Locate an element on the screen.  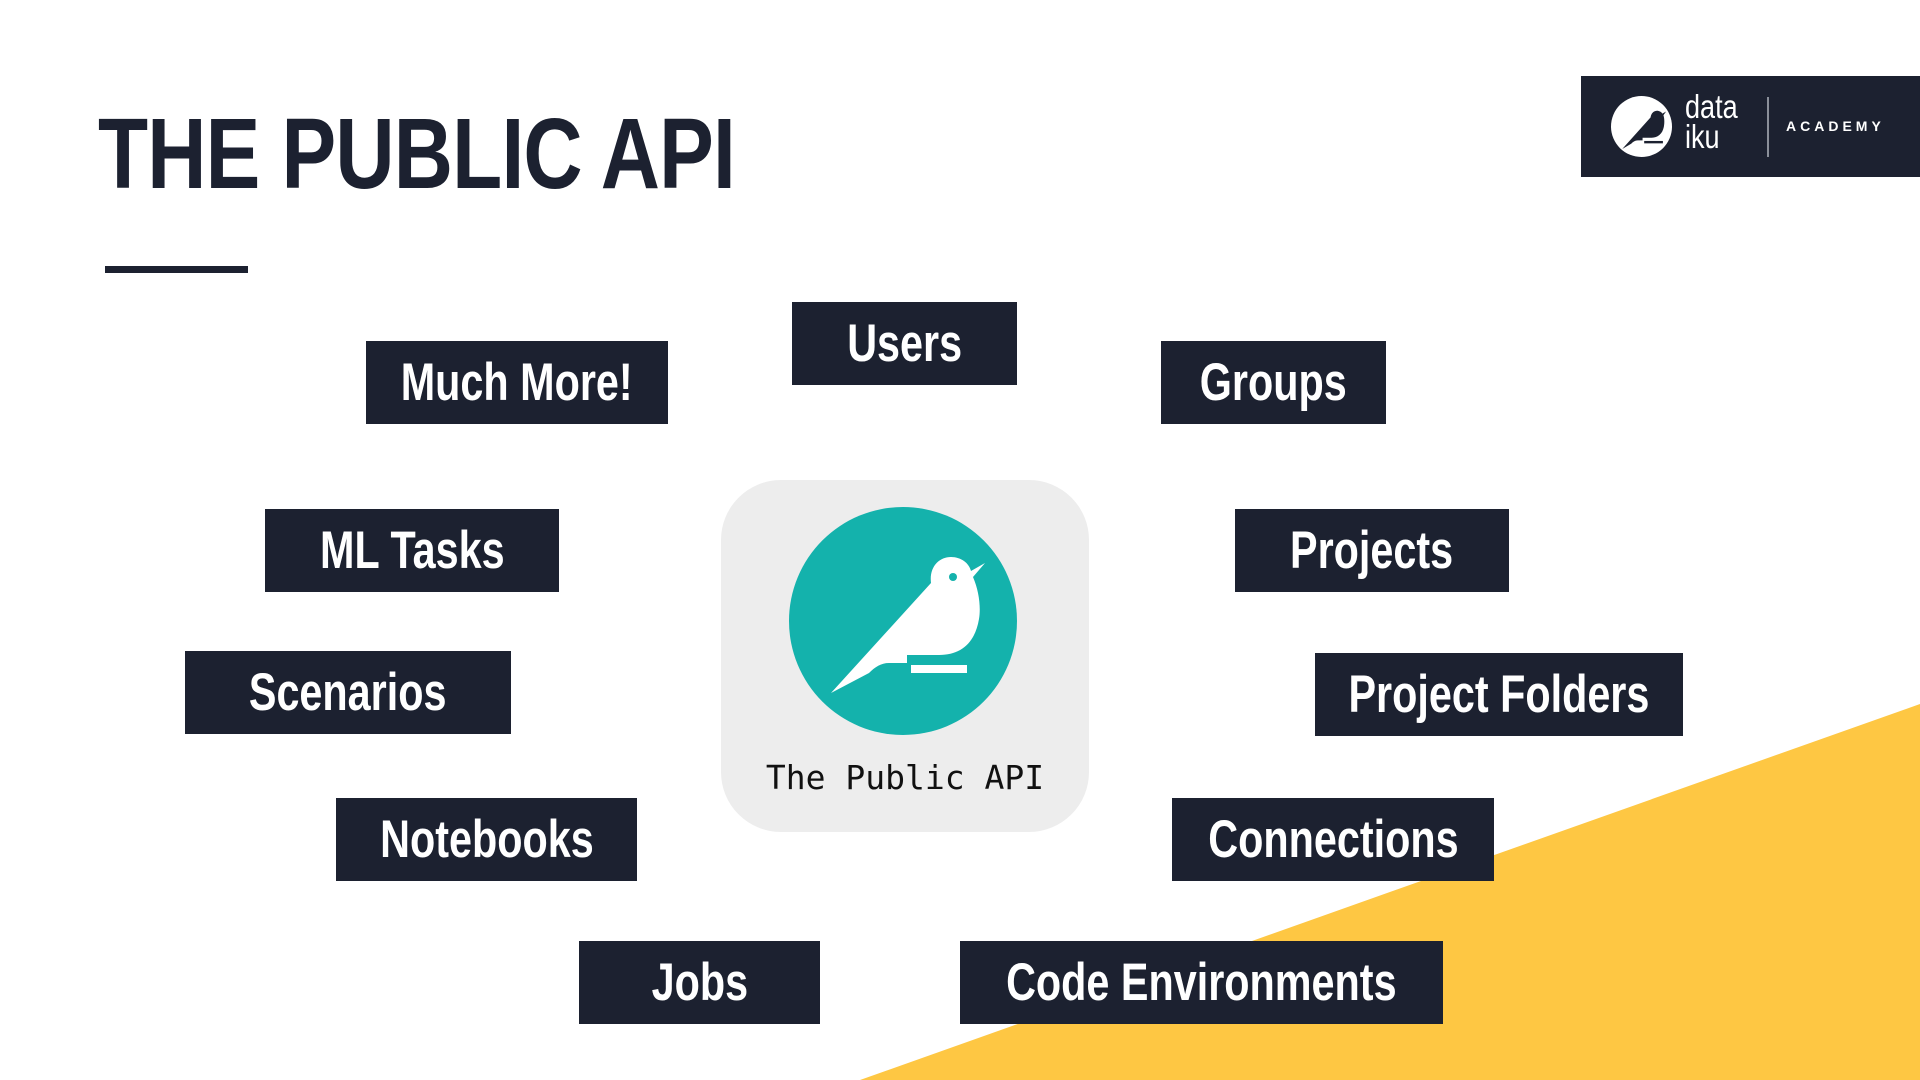
tag-scenarios: Scenarios is located at coordinates (348, 692).